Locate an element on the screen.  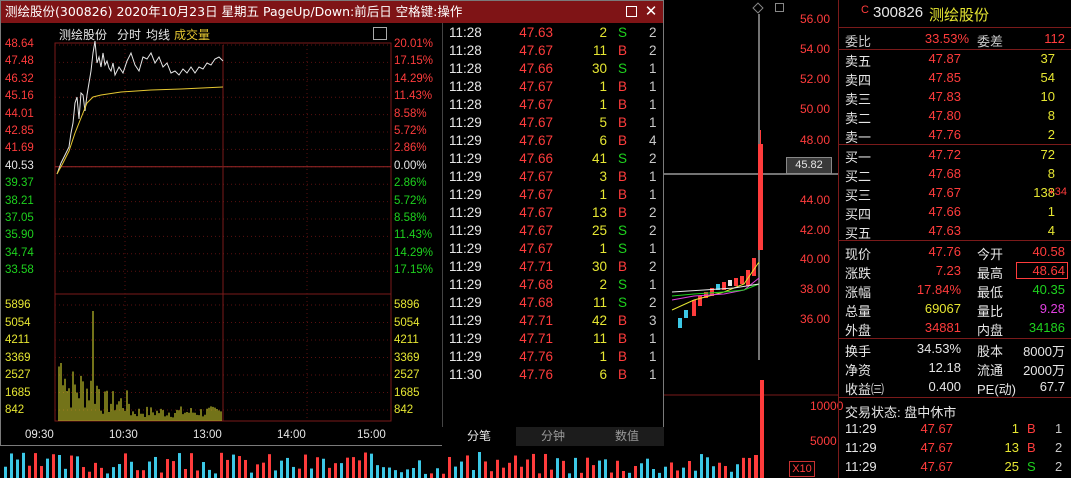
price-axis-label: 42.85 is located at coordinates (19, 131).